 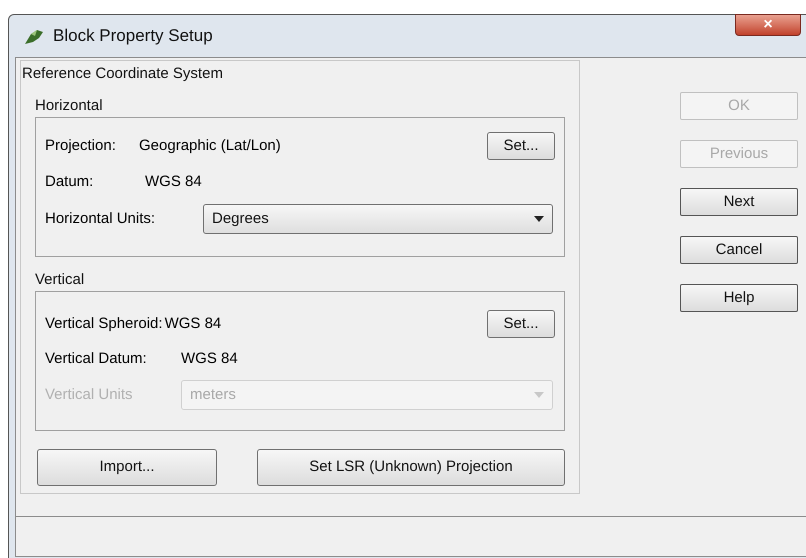 What do you see at coordinates (133, 36) in the screenshot?
I see `window-title: Block Property Setup` at bounding box center [133, 36].